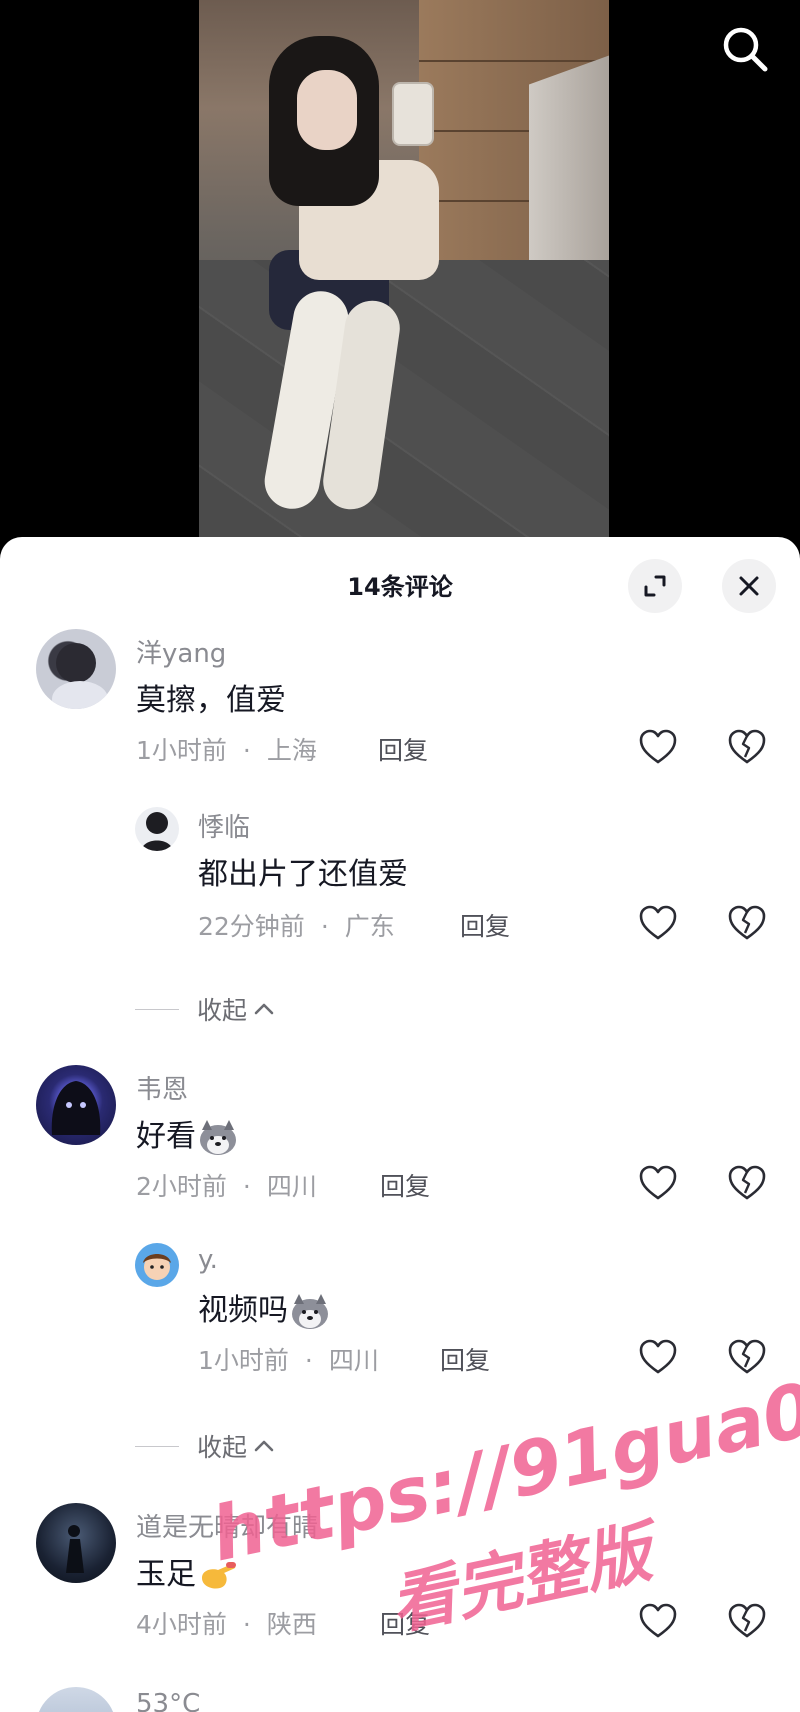 Image resolution: width=800 pixels, height=1712 pixels. What do you see at coordinates (303, 874) in the screenshot?
I see `comment-text: 都出片了还值爱` at bounding box center [303, 874].